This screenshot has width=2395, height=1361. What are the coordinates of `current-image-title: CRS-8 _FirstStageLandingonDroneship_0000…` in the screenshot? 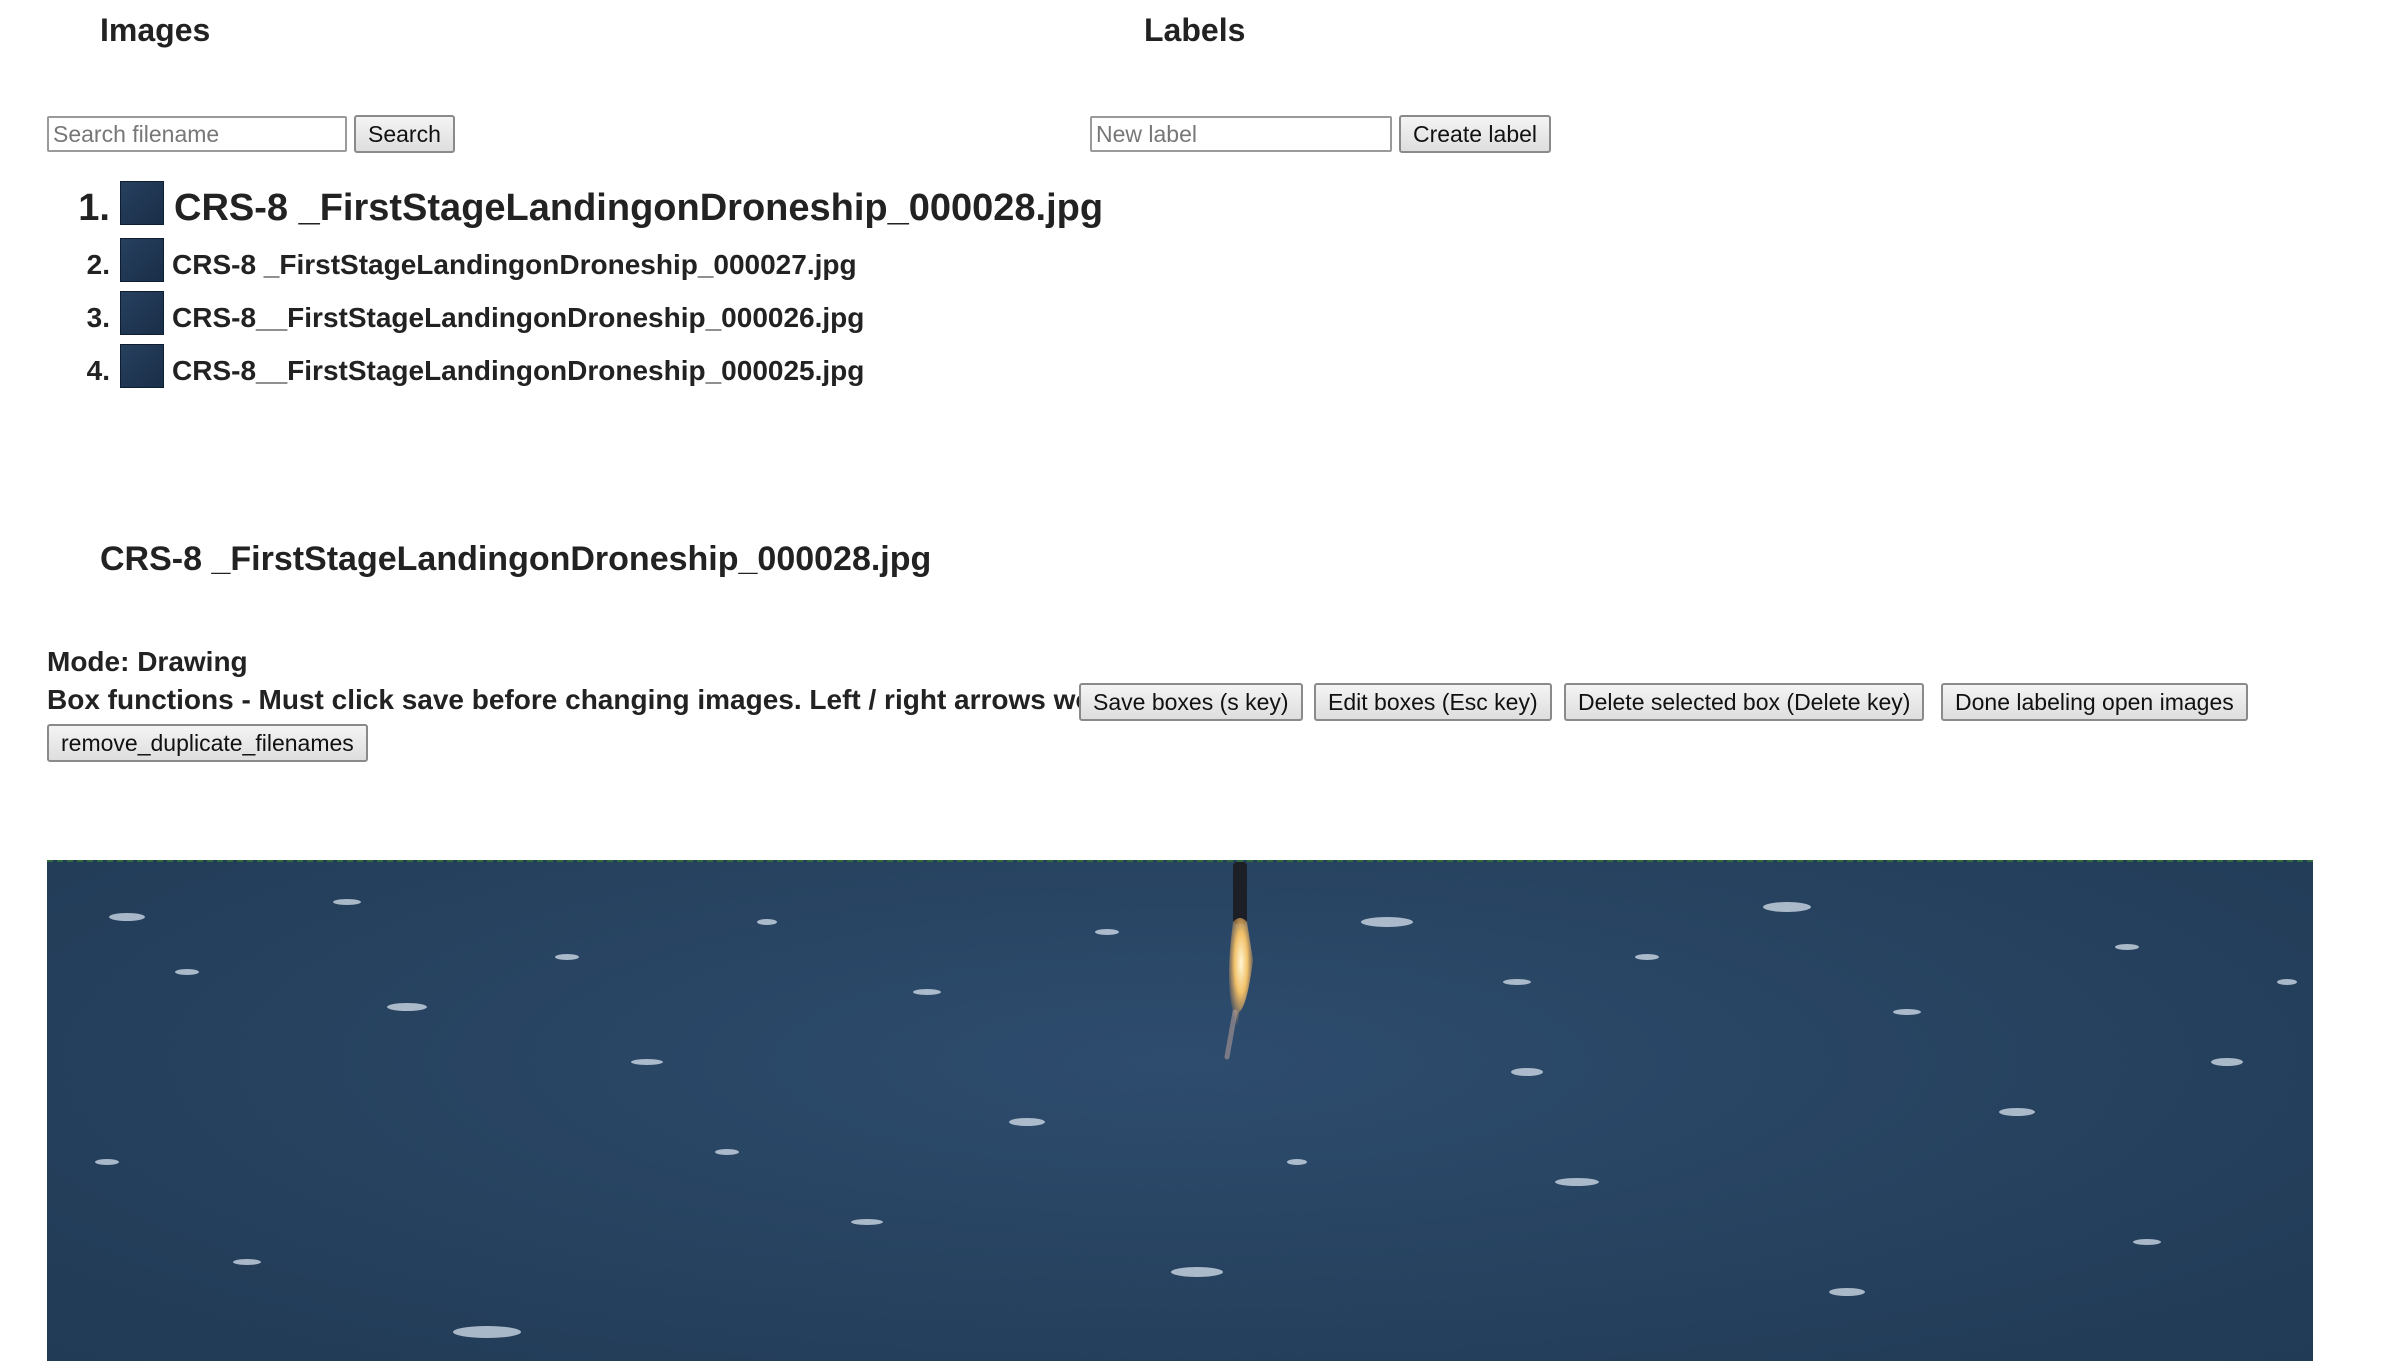 It's located at (516, 559).